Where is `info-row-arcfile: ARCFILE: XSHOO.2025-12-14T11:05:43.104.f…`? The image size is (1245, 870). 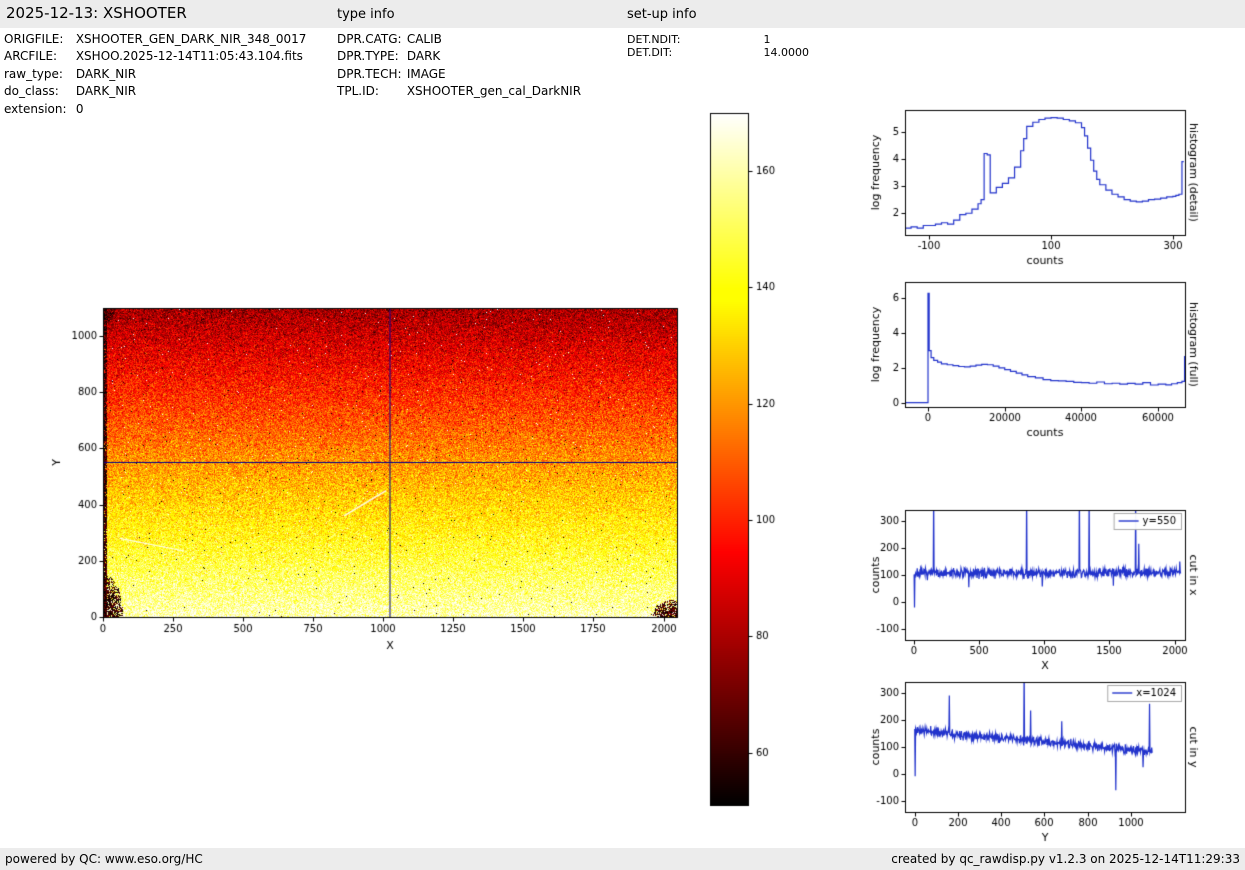 info-row-arcfile: ARCFILE: XSHOO.2025-12-14T11:05:43.104.f… is located at coordinates (155, 56).